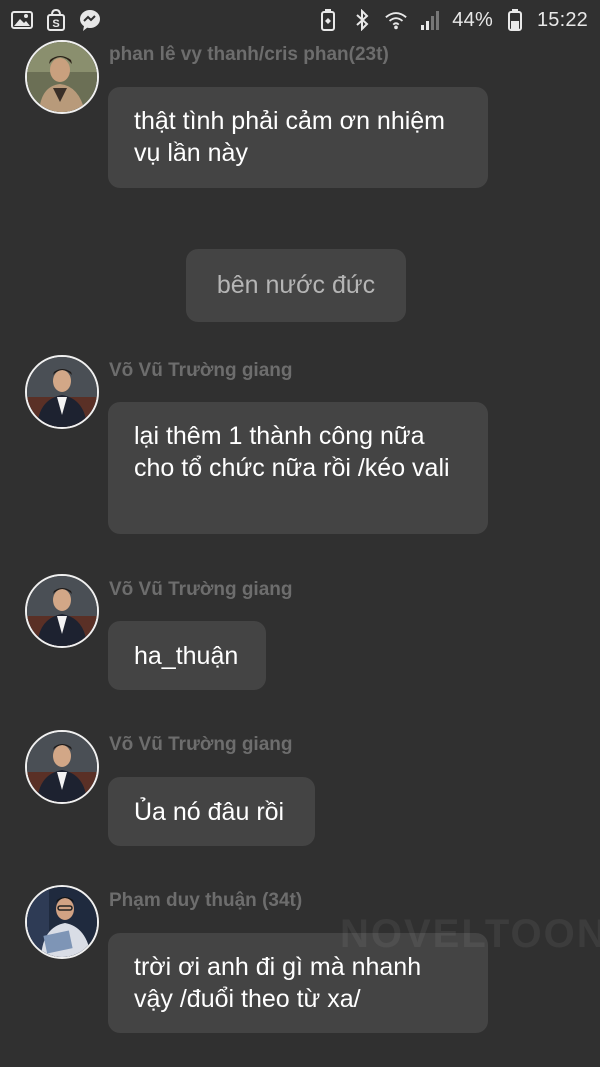 This screenshot has width=600, height=1067. Describe the element at coordinates (562, 19) in the screenshot. I see `status-time: 15:22` at that location.